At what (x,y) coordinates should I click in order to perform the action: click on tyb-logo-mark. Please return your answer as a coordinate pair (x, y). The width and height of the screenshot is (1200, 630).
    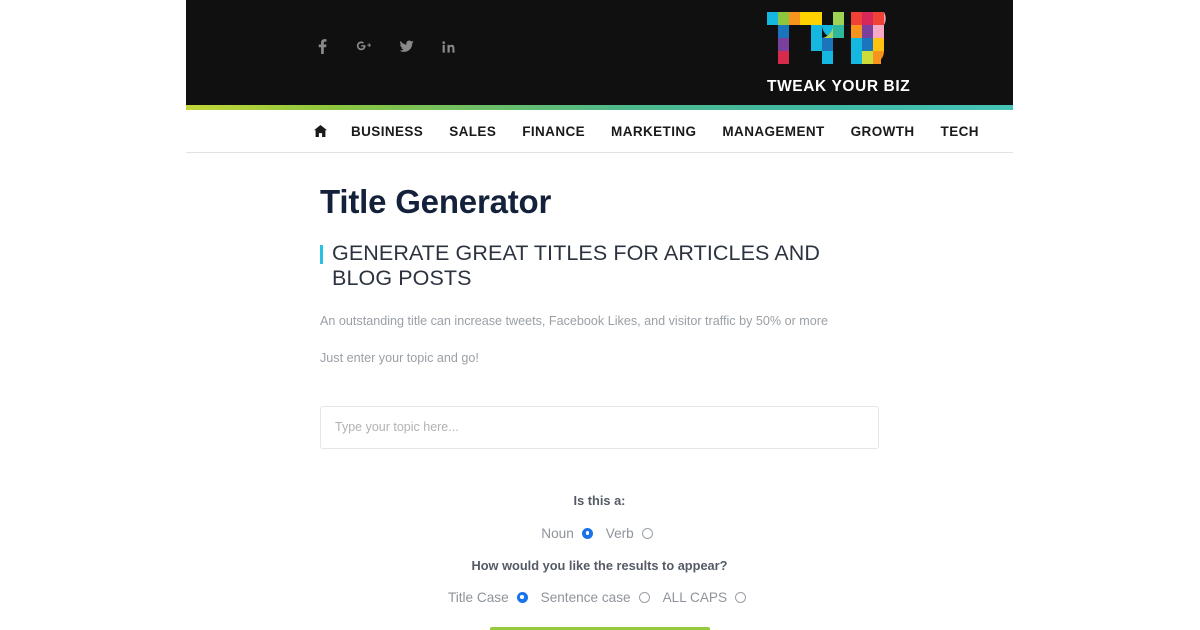
    Looking at the image, I should click on (826, 38).